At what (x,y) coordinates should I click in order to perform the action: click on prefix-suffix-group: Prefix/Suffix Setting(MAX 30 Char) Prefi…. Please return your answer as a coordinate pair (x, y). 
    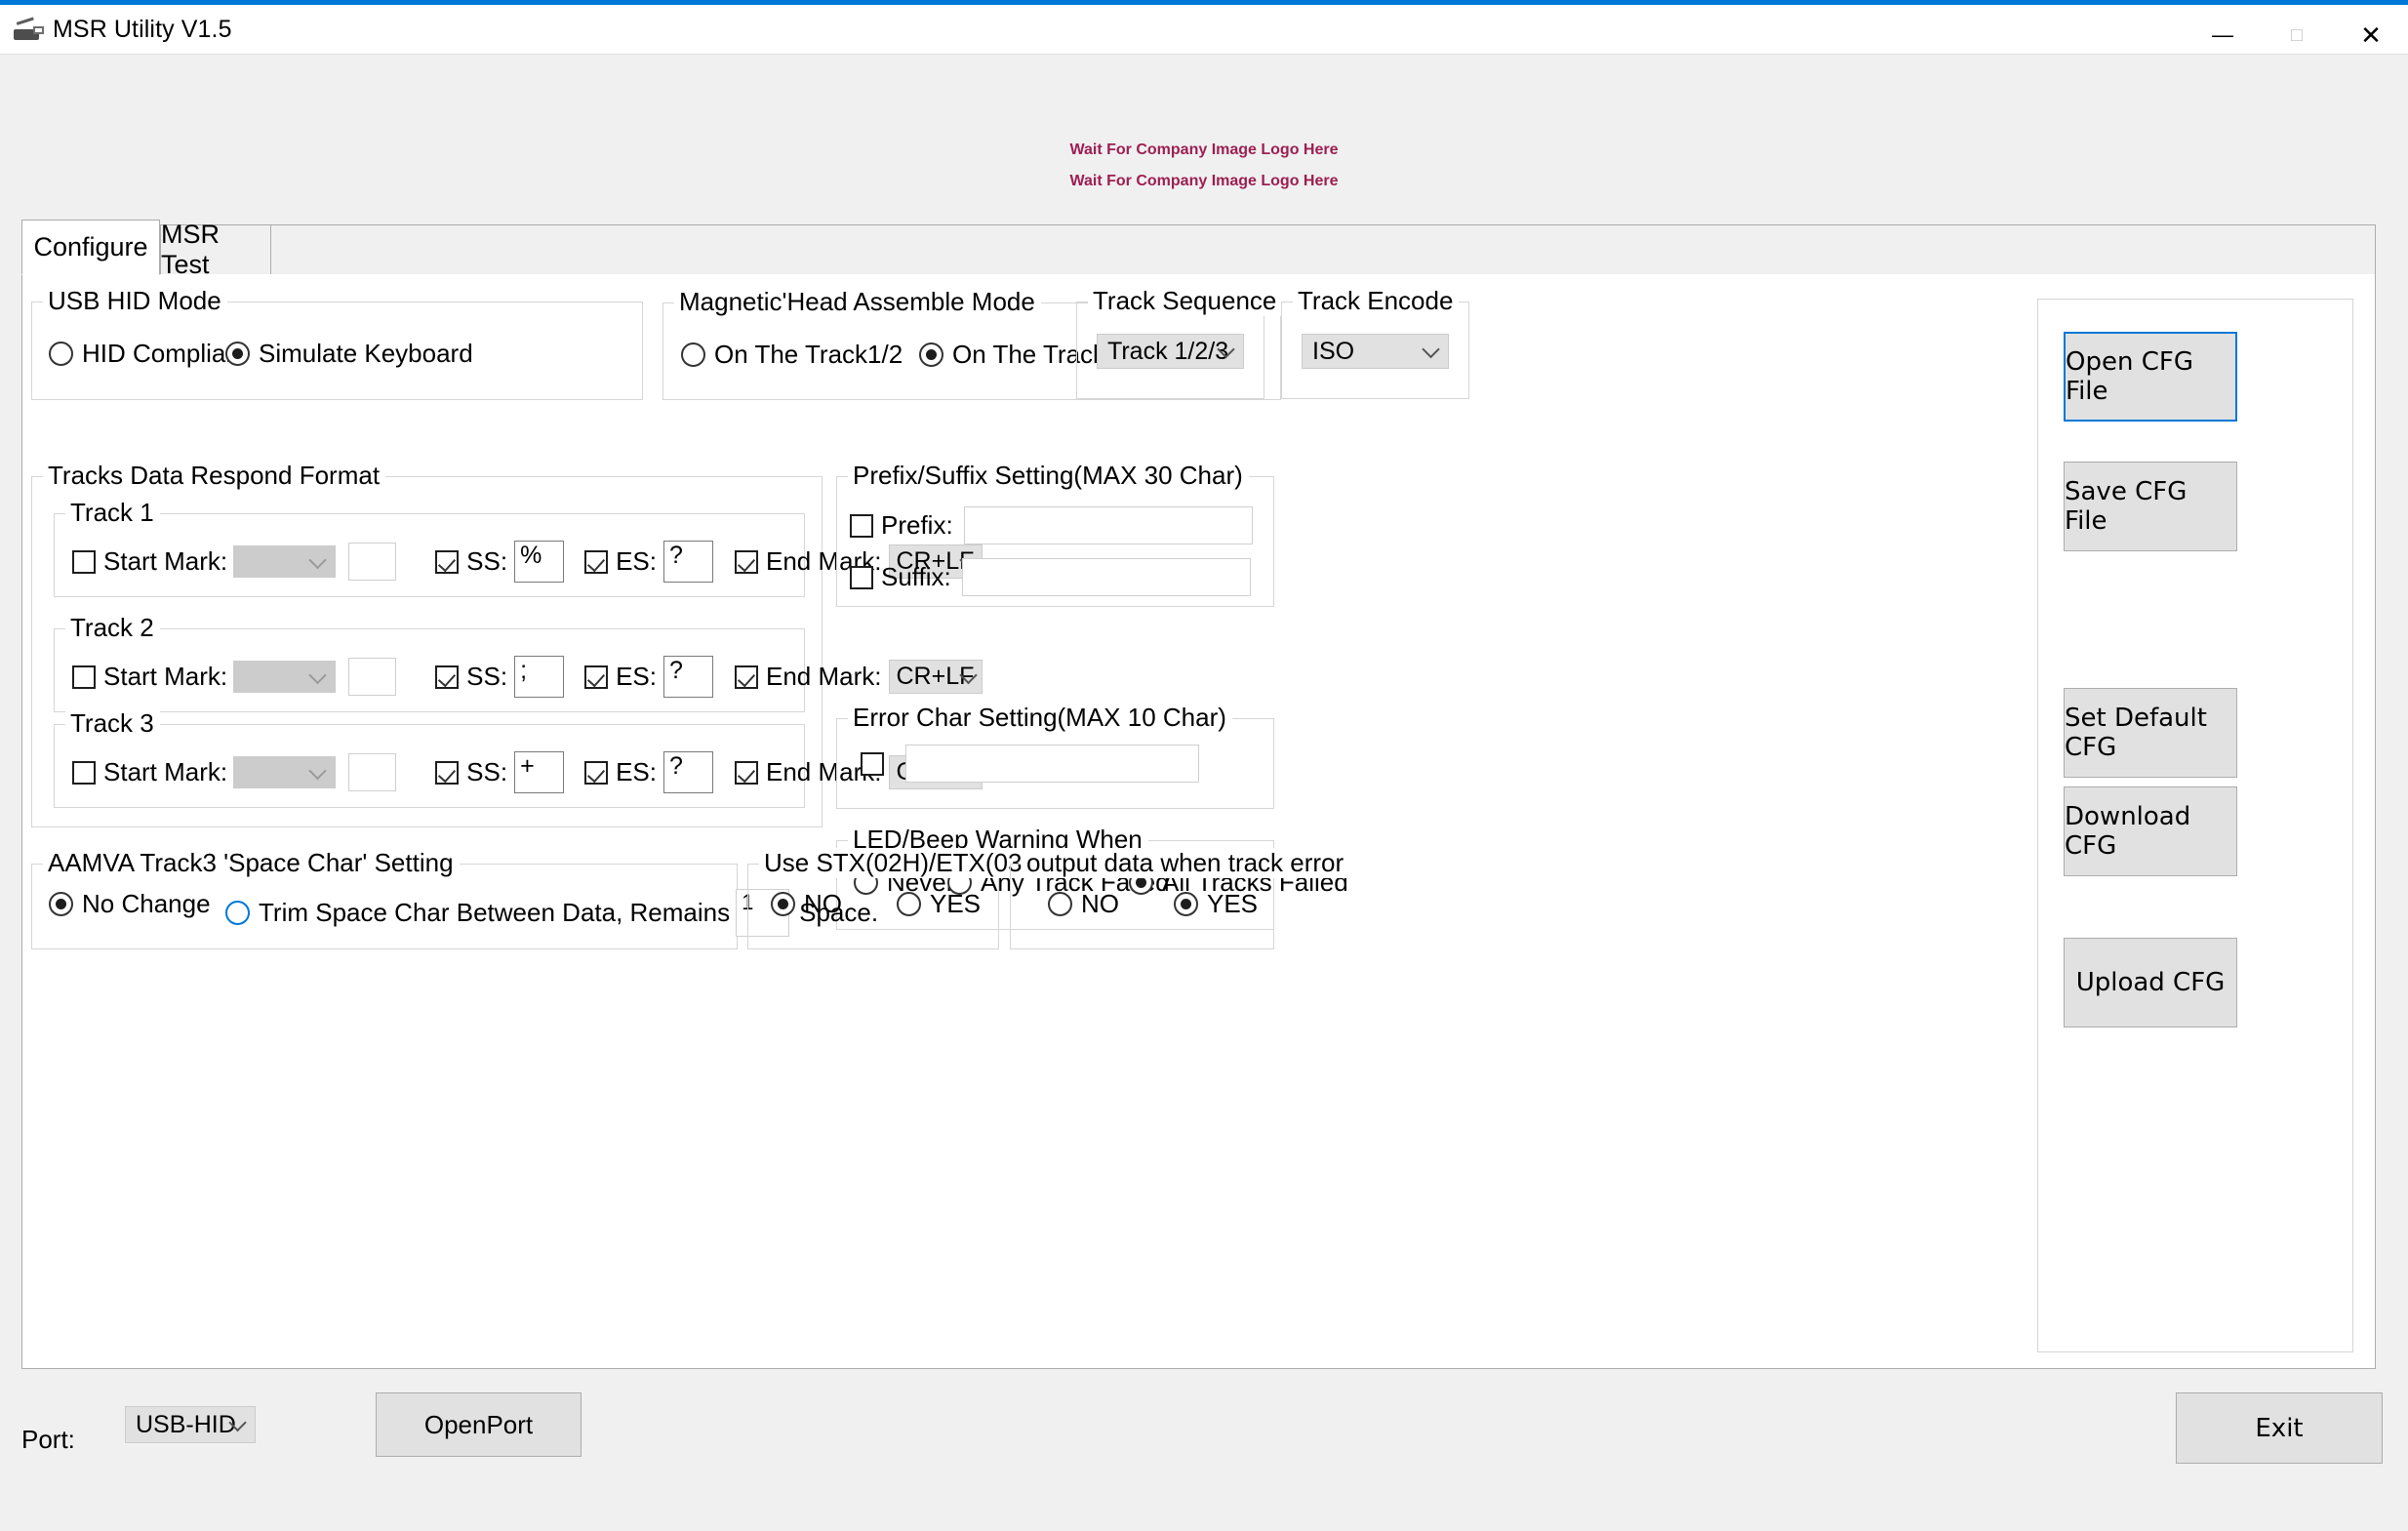
    Looking at the image, I should click on (1055, 534).